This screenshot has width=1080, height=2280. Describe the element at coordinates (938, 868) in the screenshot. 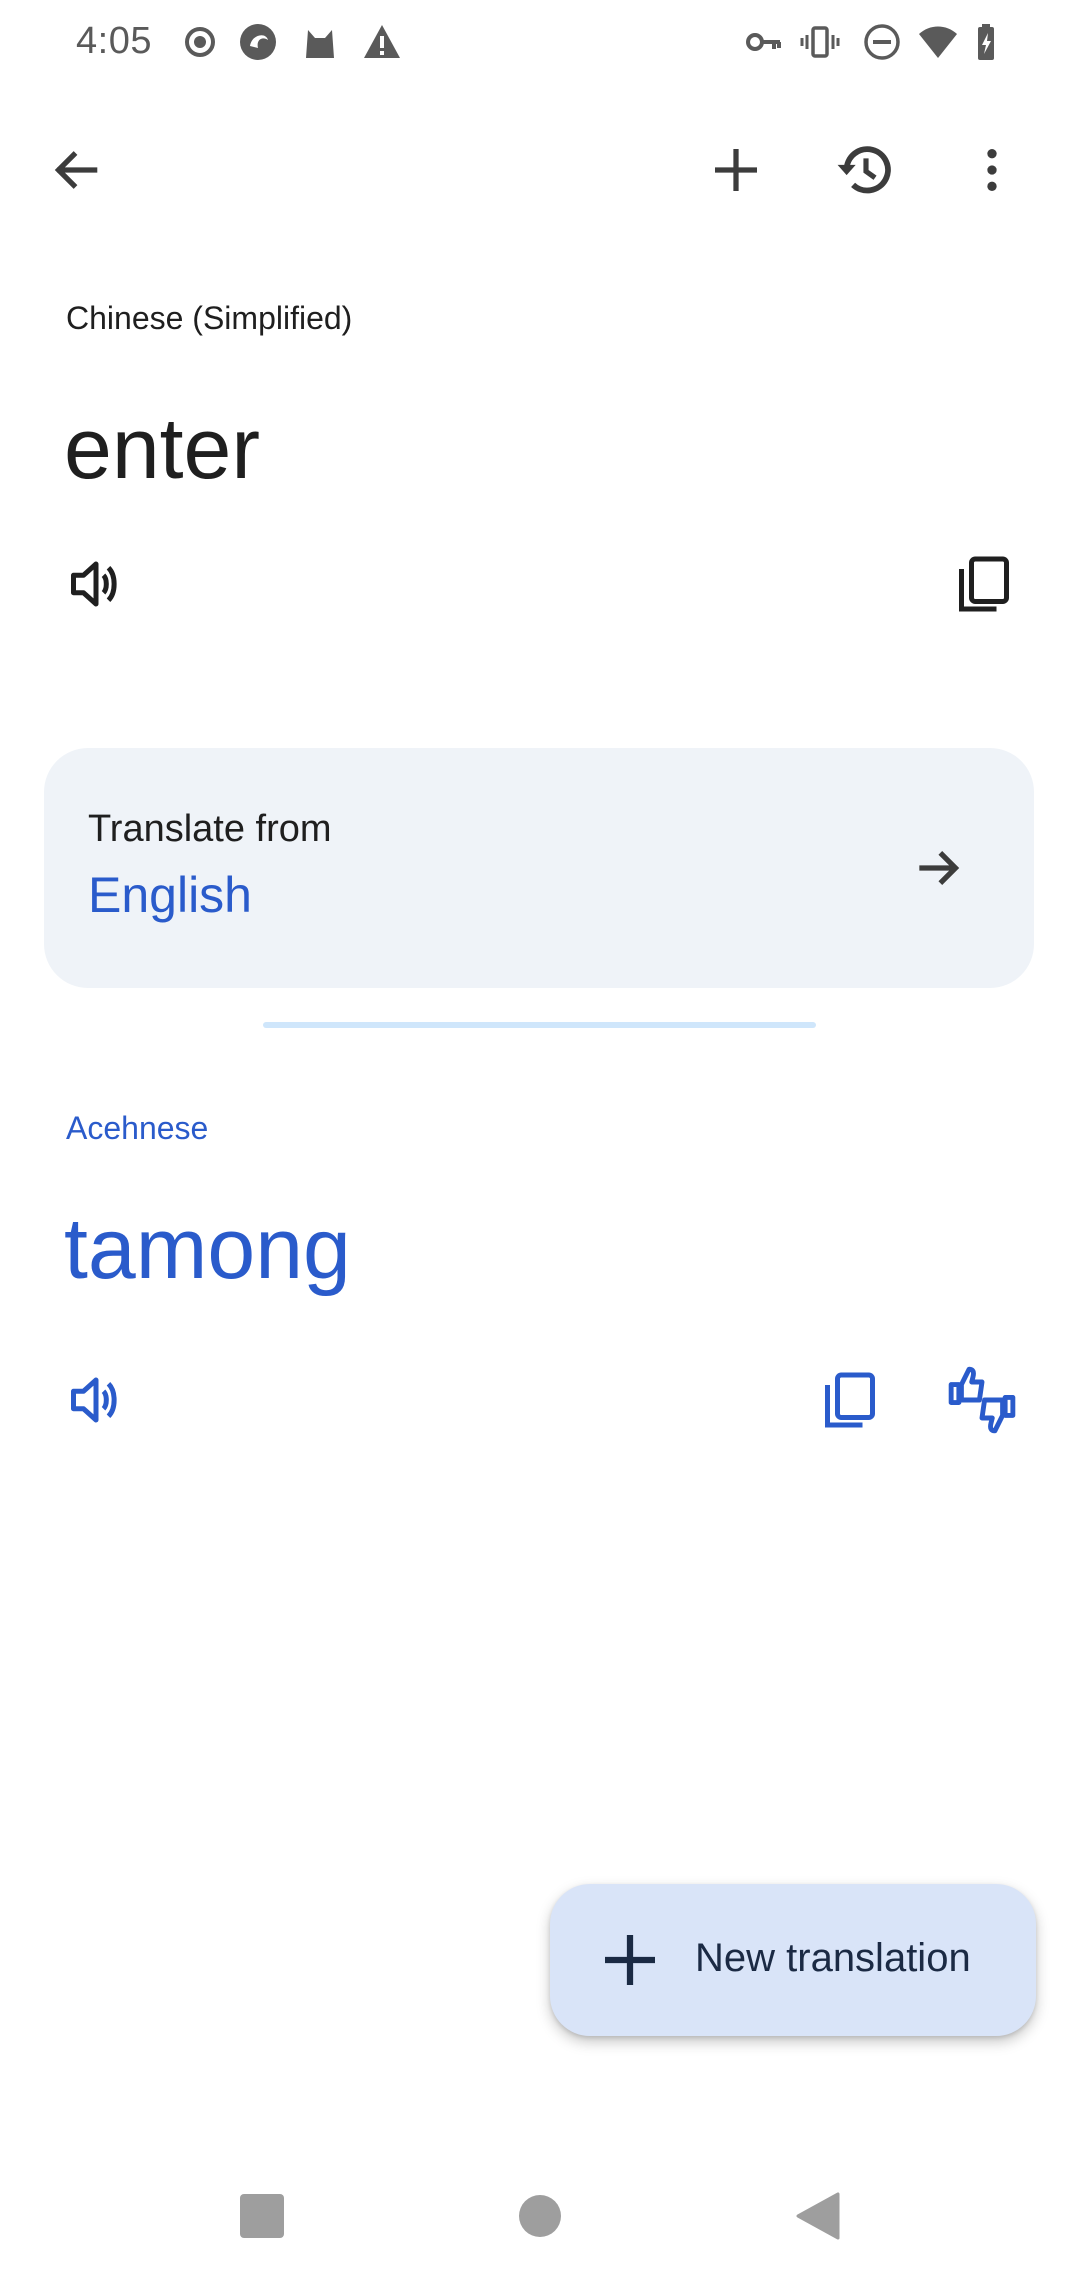

I see `arrow-forward-icon` at that location.